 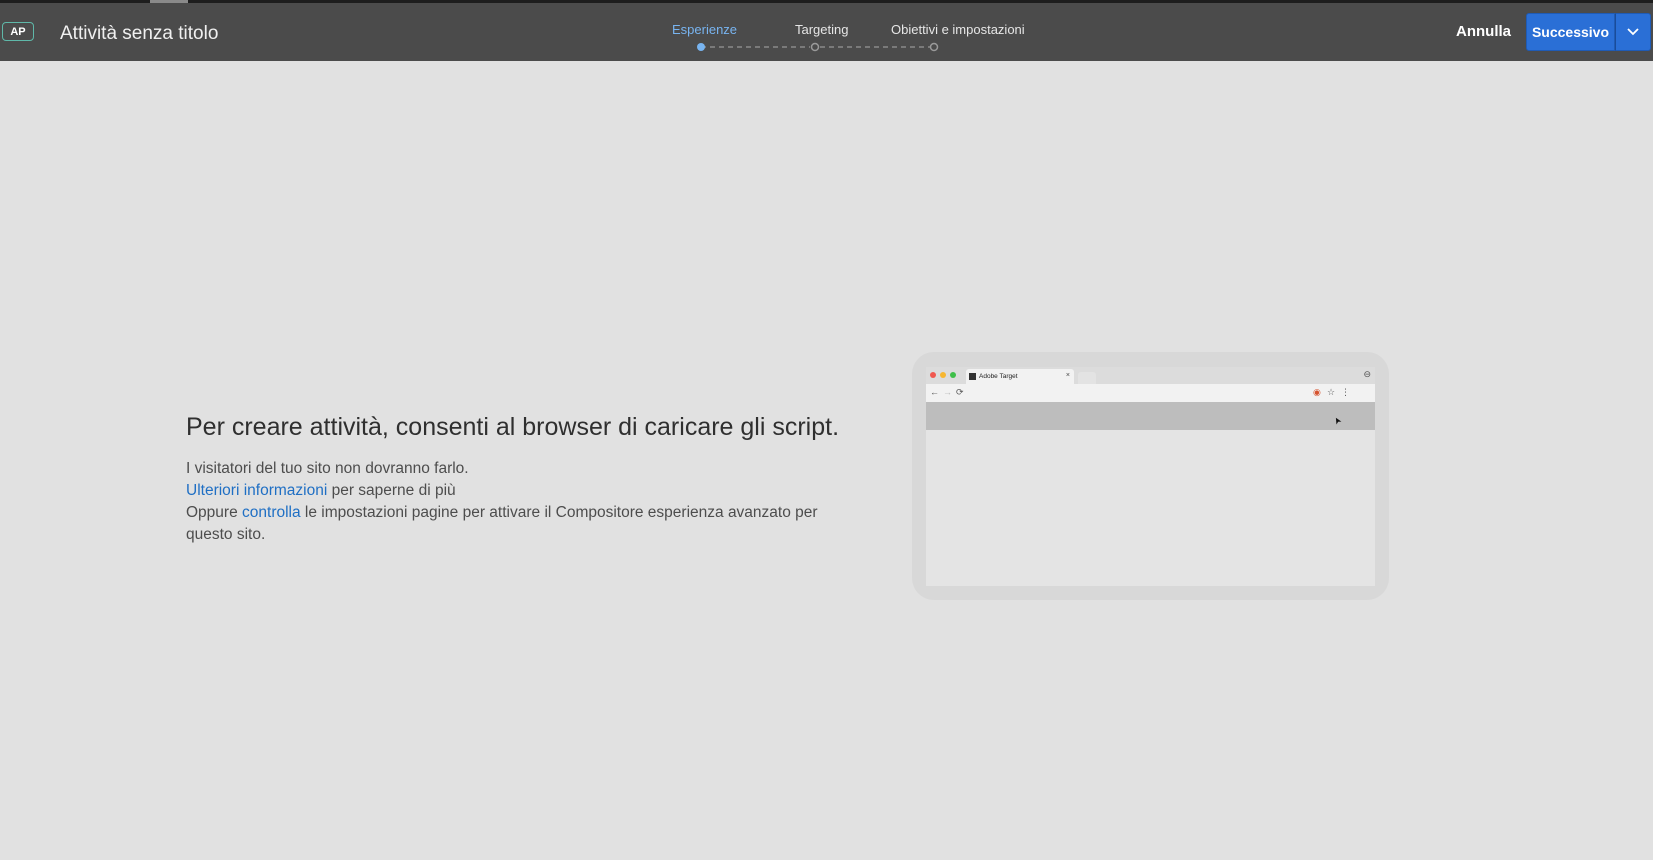 What do you see at coordinates (1367, 374) in the screenshot?
I see `user-profile-icon: ⊖` at bounding box center [1367, 374].